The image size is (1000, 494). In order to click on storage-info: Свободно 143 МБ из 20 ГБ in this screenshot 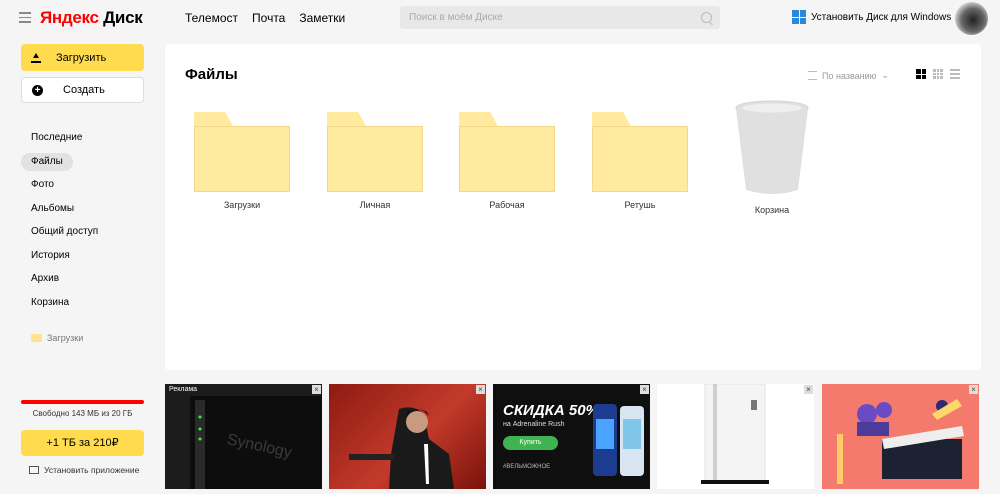, I will do `click(82, 409)`.